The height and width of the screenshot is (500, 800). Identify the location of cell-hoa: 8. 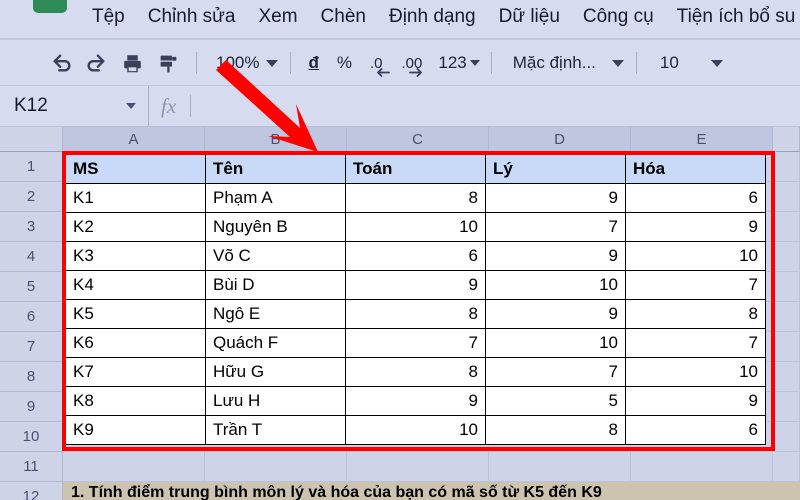
(695, 314).